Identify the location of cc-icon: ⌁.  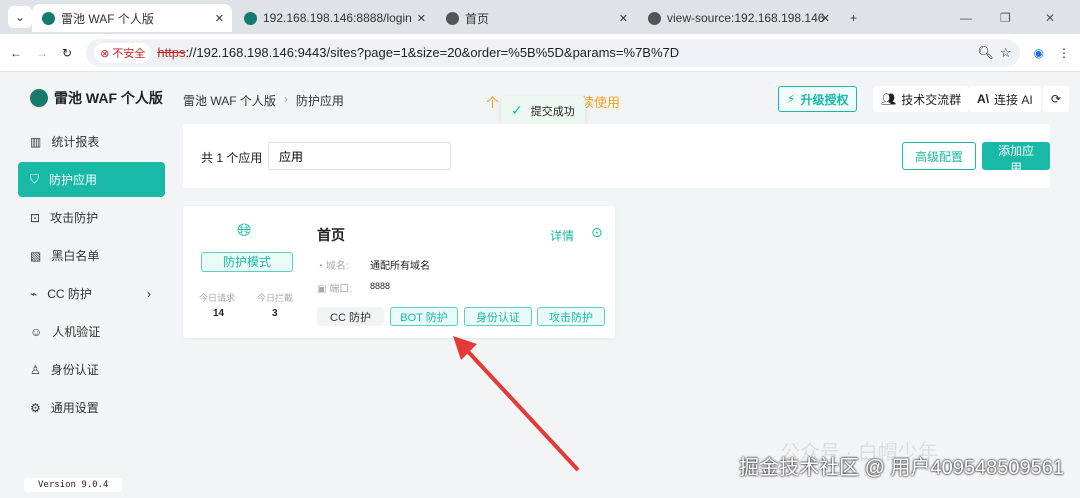
(34, 293).